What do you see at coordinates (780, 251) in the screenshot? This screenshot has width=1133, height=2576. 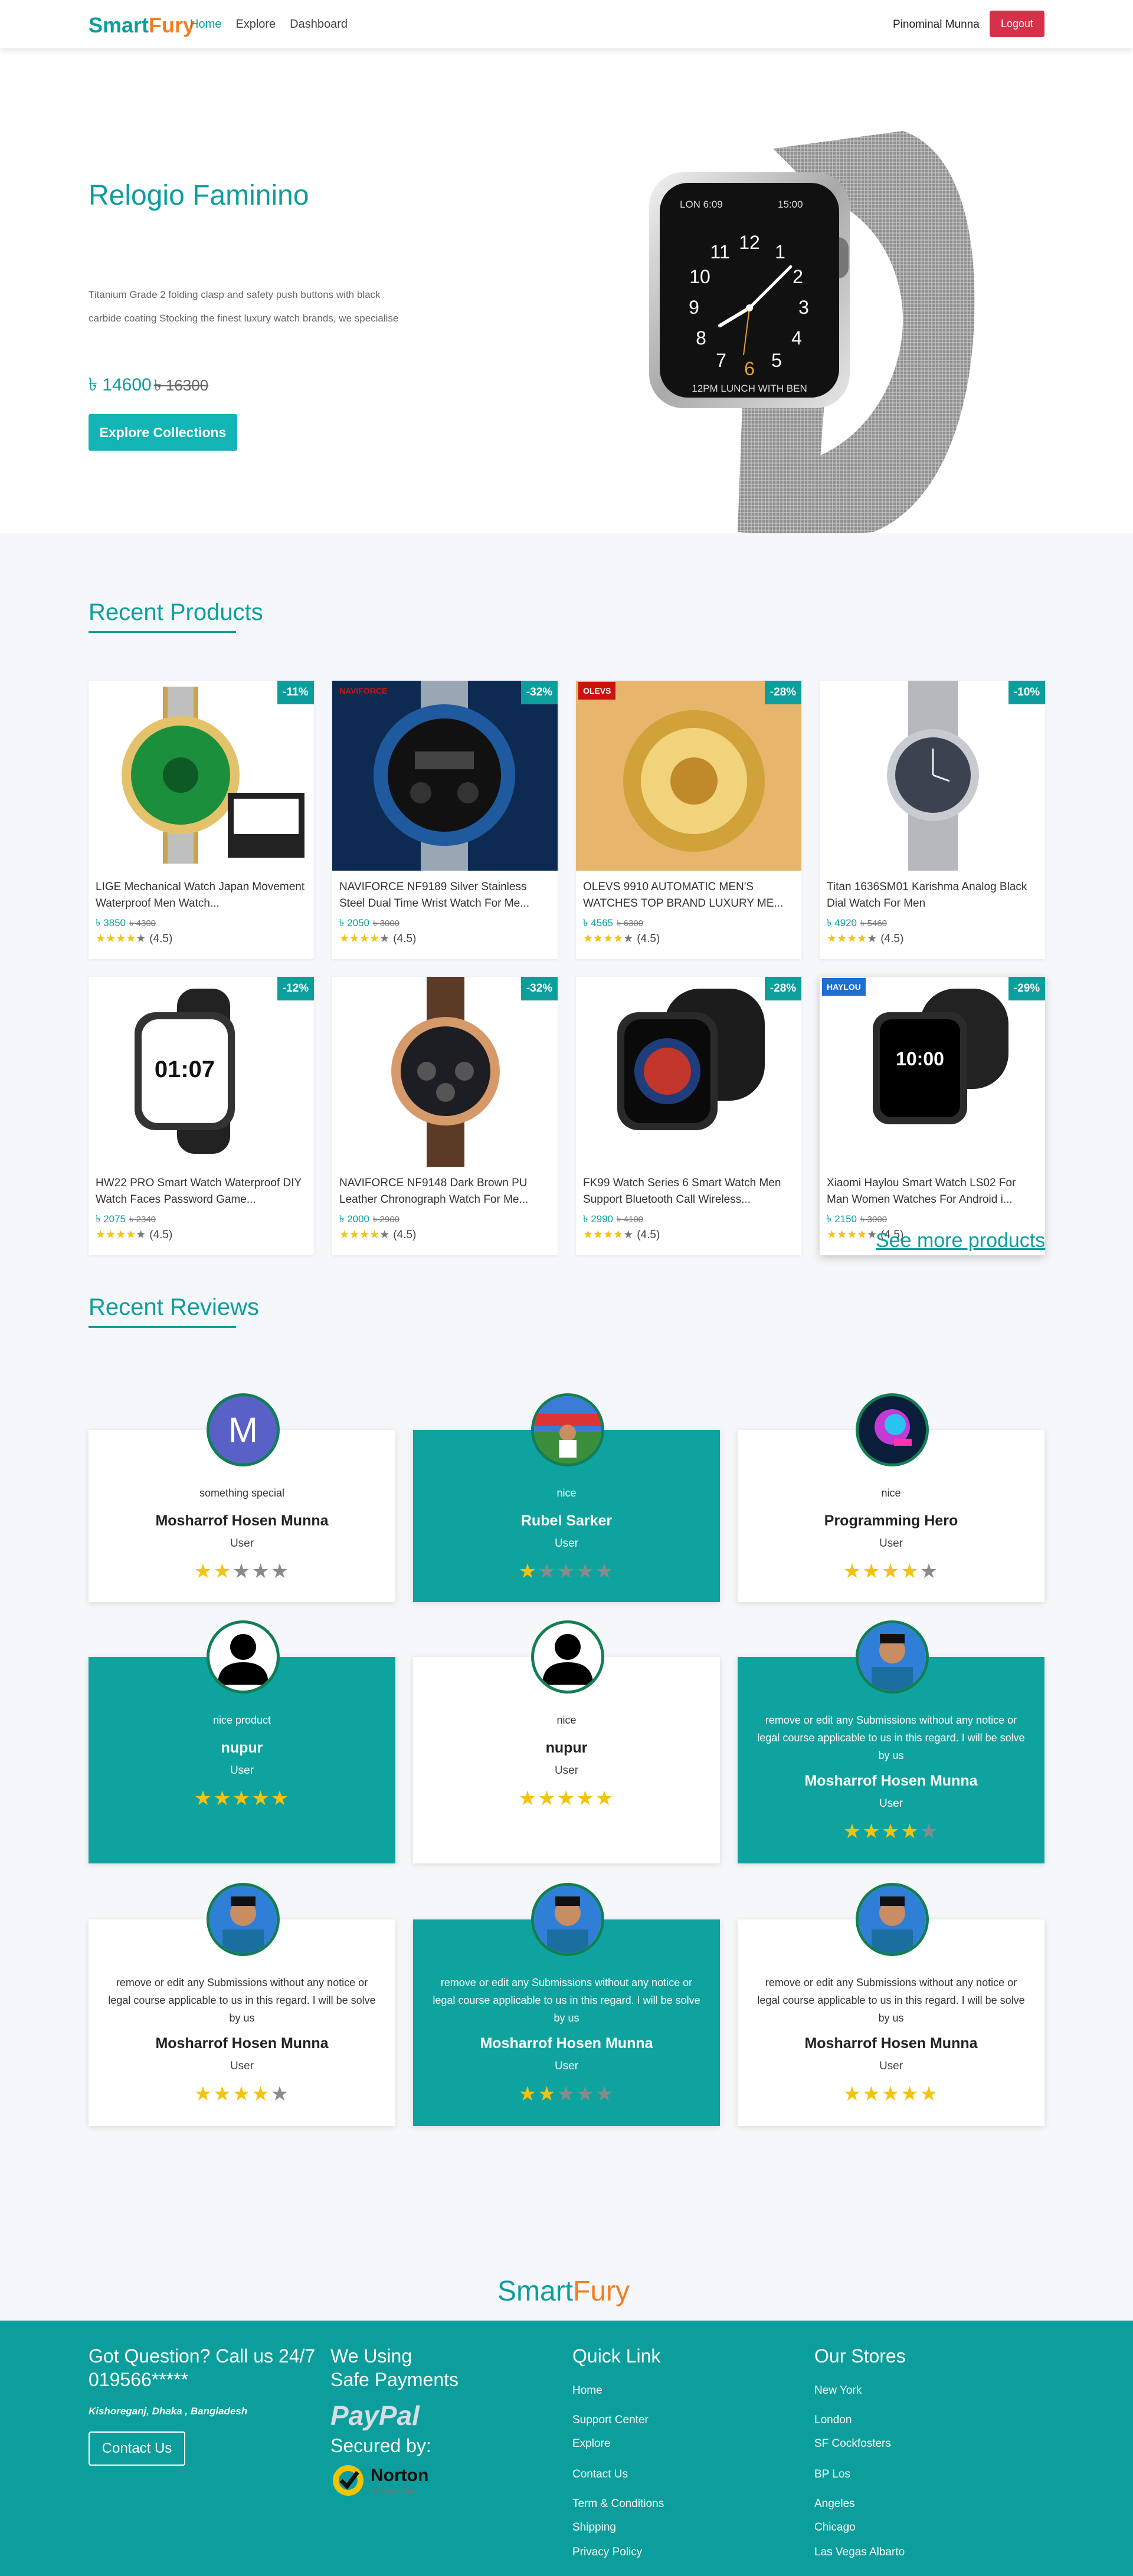 I see `svg-text: 1` at bounding box center [780, 251].